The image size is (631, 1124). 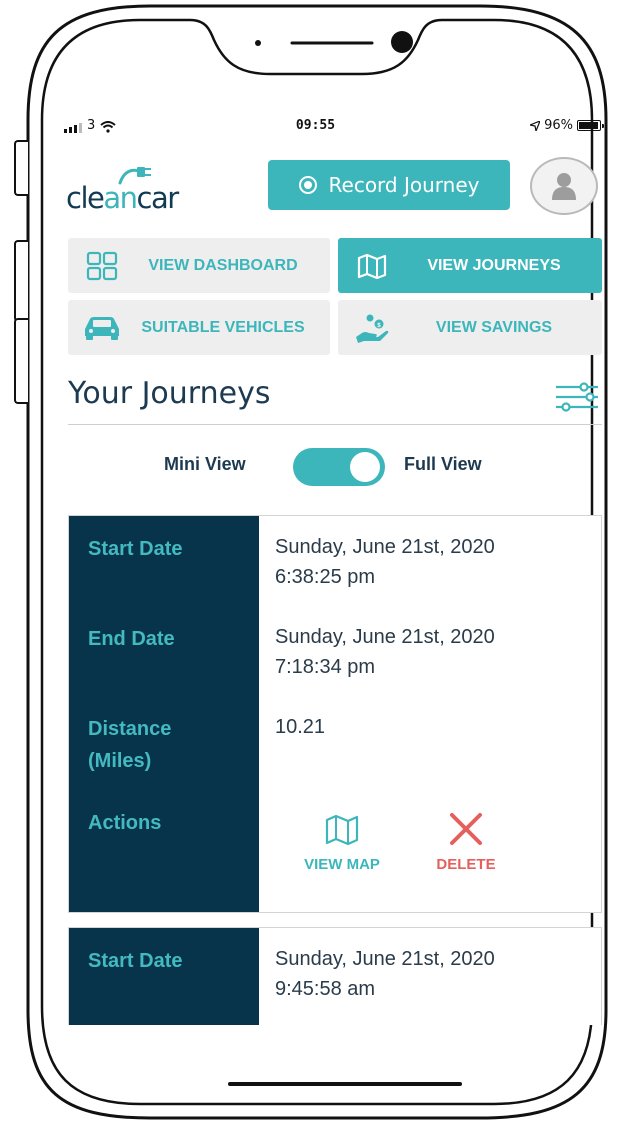 I want to click on view-toggle-switch, so click(x=339, y=467).